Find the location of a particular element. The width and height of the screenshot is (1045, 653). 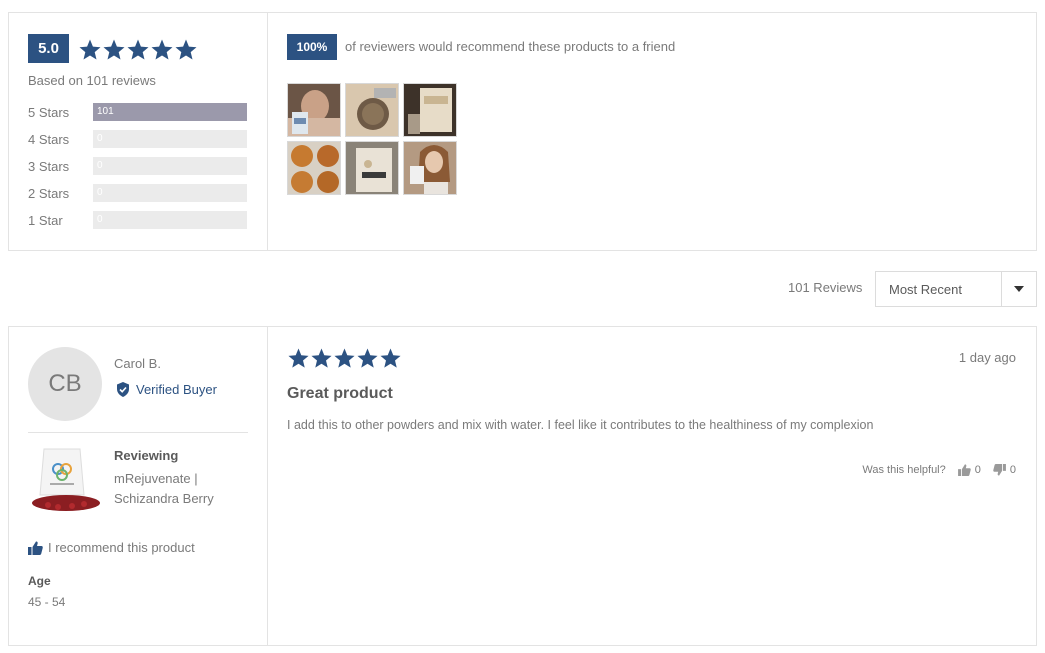

reviewer-divider is located at coordinates (138, 432).